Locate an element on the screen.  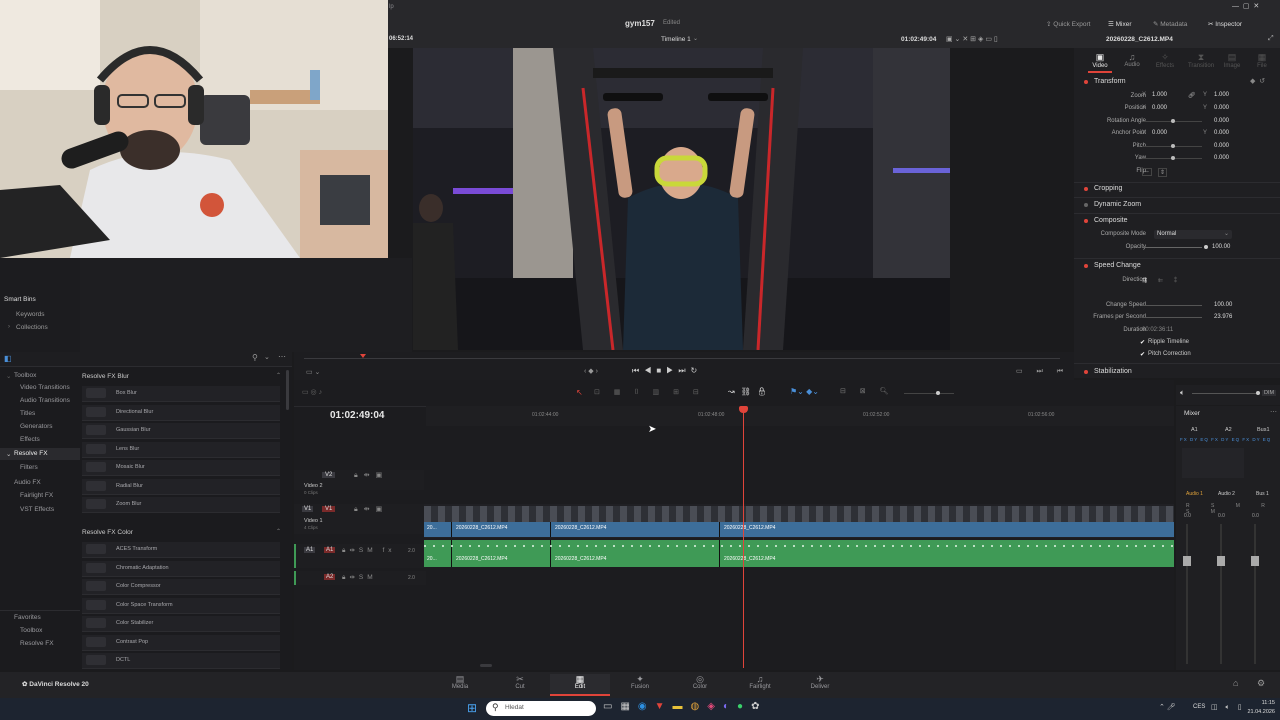
gear-icon: ⚙ is located at coordinates (1261, 683).